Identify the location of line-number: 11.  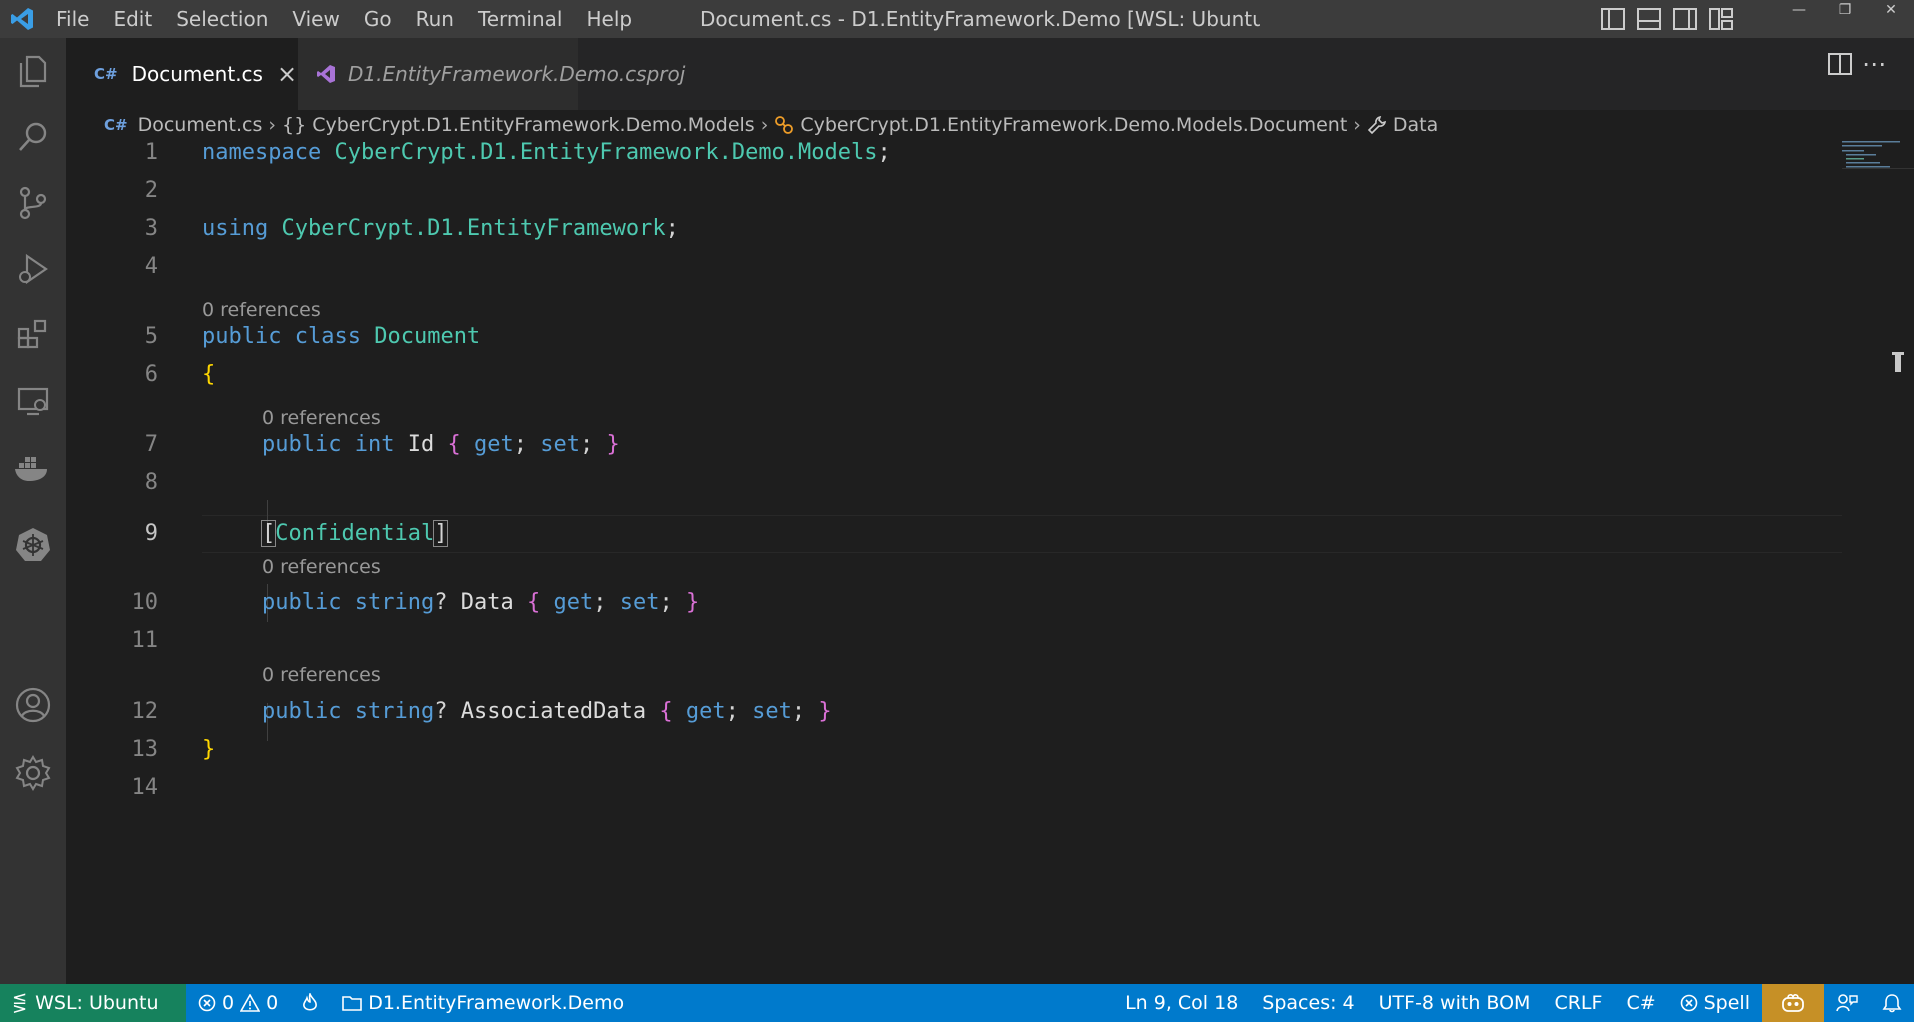
(145, 640).